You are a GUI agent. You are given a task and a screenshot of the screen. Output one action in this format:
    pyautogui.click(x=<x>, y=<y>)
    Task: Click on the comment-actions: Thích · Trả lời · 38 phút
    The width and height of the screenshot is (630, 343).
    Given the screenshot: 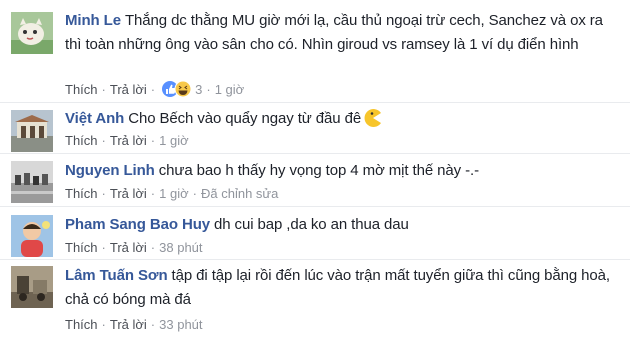 What is the action you would take?
    pyautogui.click(x=134, y=247)
    